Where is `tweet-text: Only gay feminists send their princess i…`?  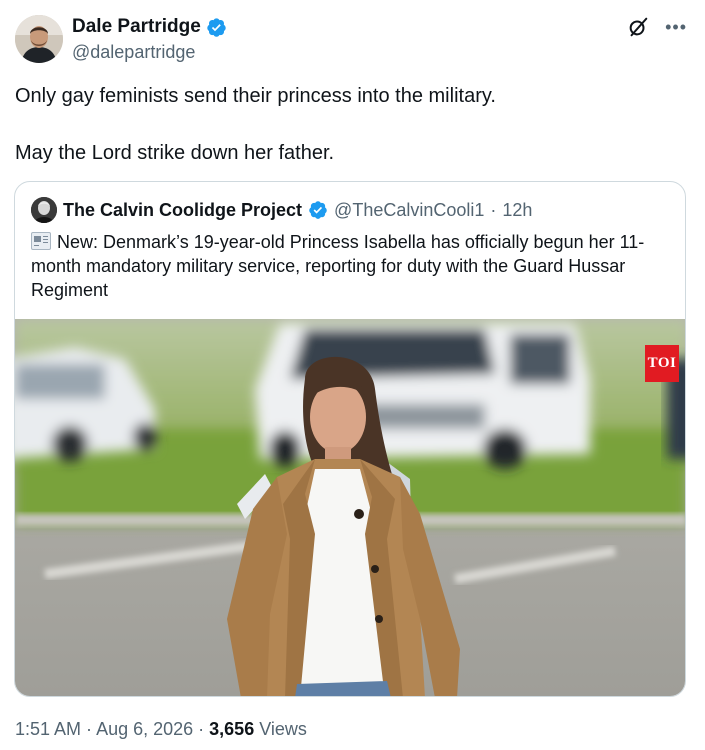 tweet-text: Only gay feminists send their princess i… is located at coordinates (350, 125).